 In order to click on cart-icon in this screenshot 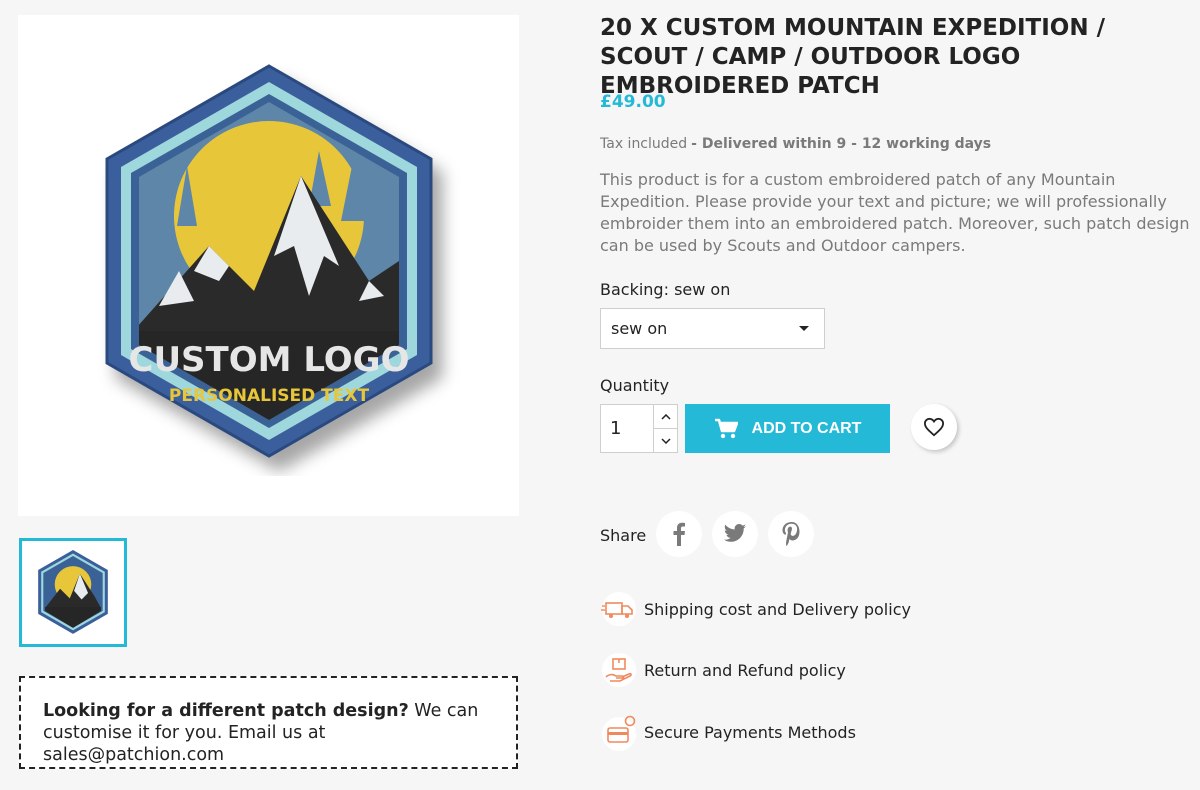, I will do `click(726, 428)`.